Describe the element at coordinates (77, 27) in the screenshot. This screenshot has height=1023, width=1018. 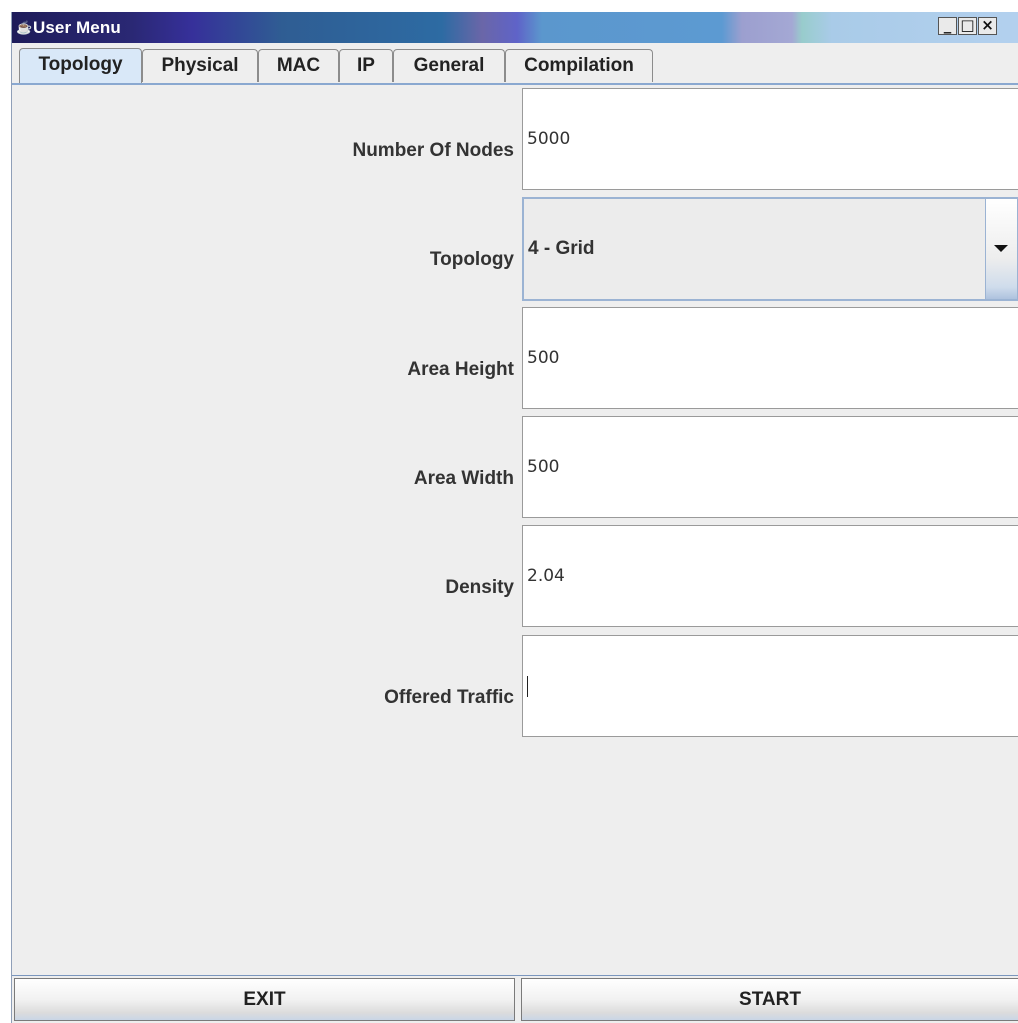
I see `window-title: User Menu` at that location.